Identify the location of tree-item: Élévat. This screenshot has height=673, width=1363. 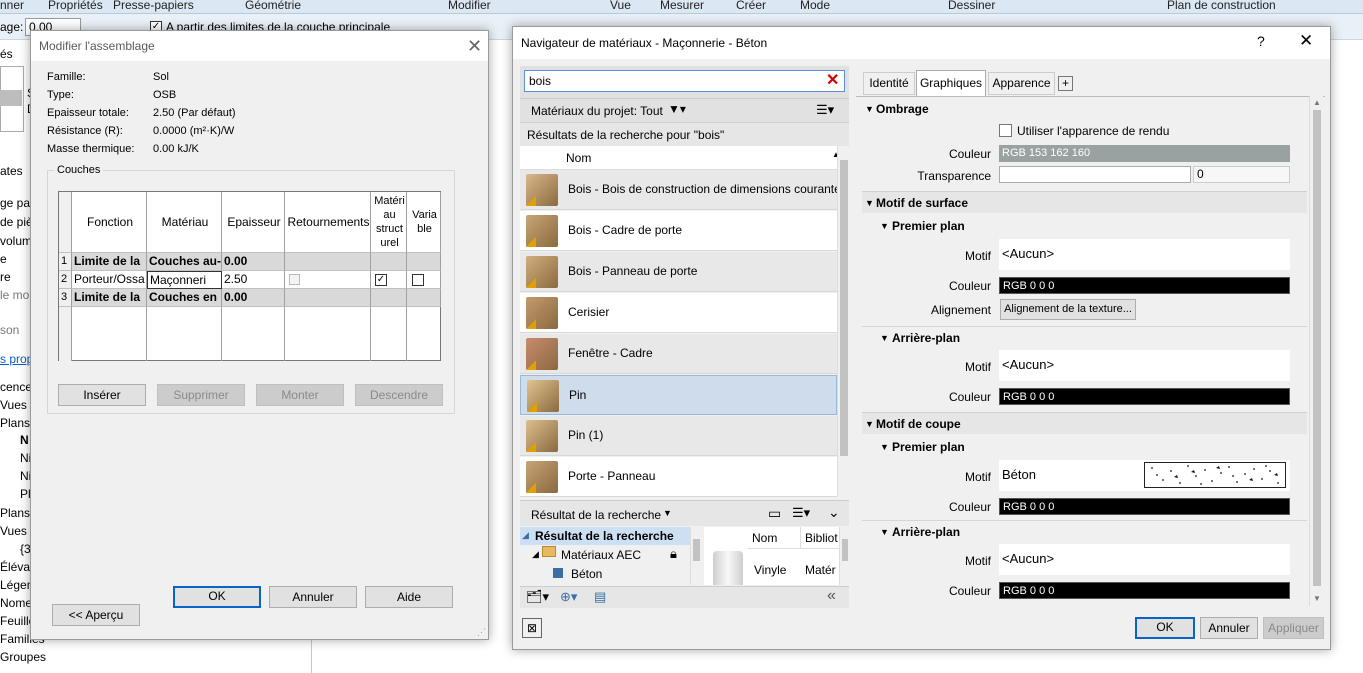
(16, 567).